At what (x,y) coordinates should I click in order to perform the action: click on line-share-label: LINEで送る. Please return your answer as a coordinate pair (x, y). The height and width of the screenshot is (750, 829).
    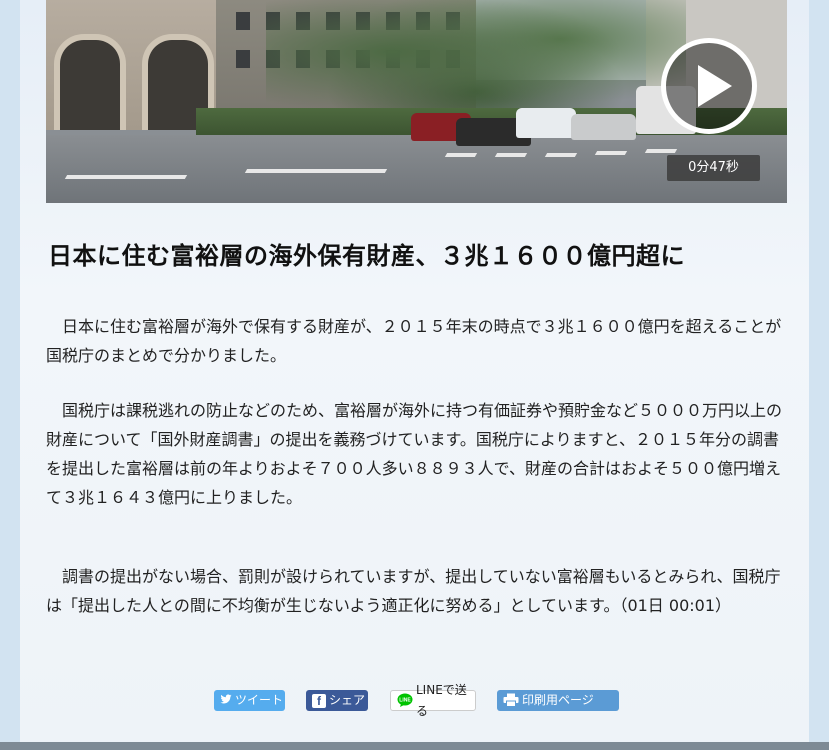
    Looking at the image, I should click on (441, 700).